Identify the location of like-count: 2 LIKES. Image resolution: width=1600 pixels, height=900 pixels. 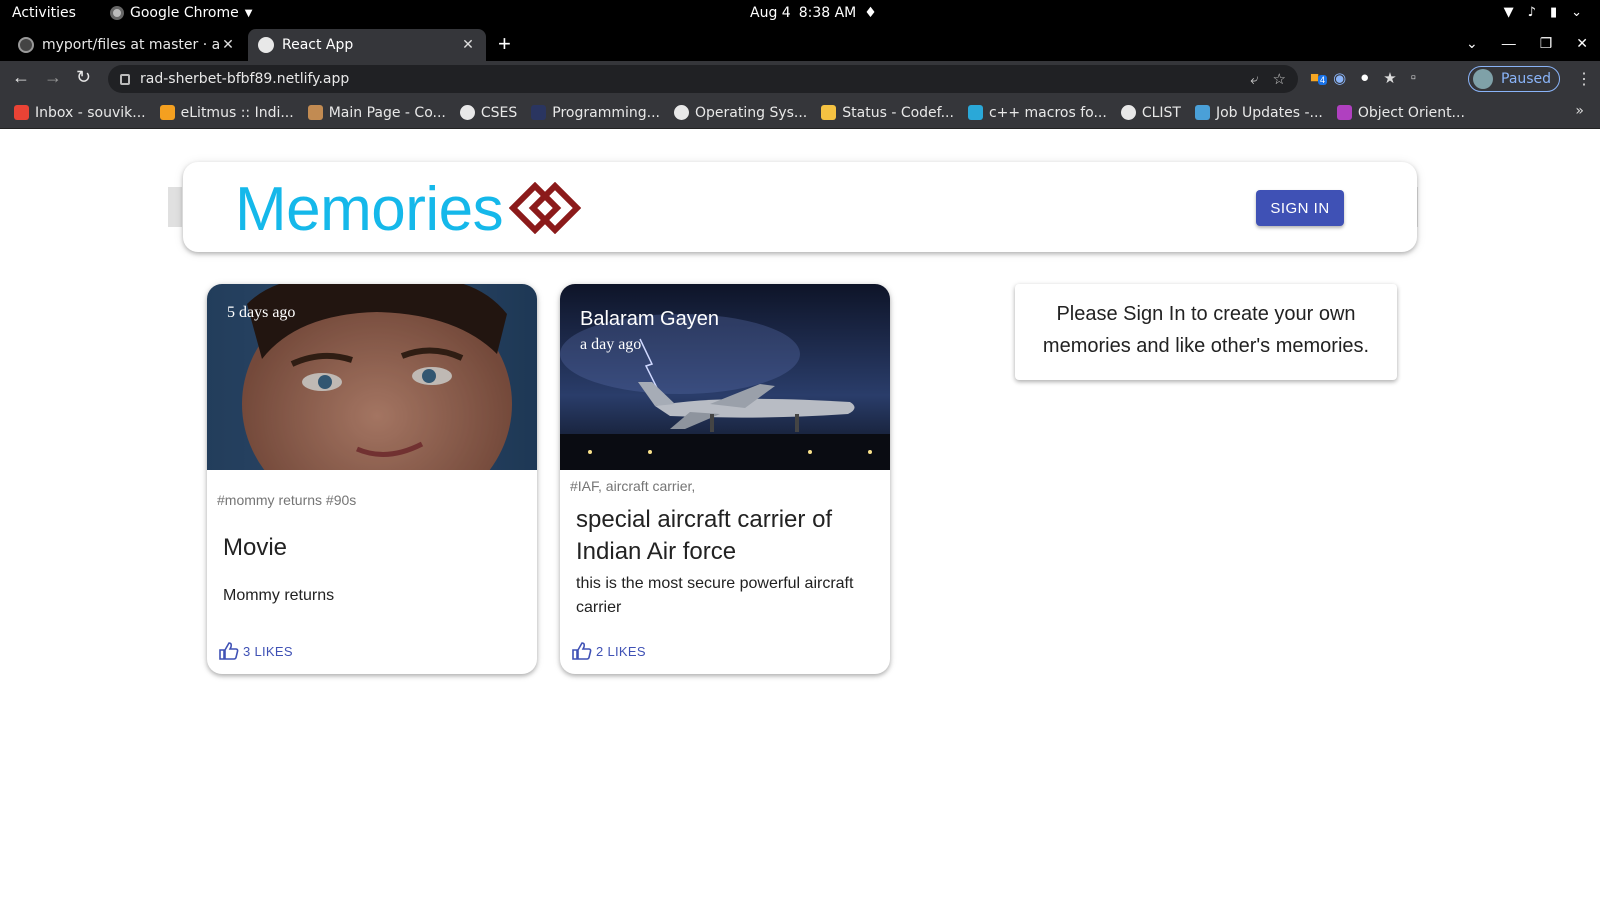
(621, 651).